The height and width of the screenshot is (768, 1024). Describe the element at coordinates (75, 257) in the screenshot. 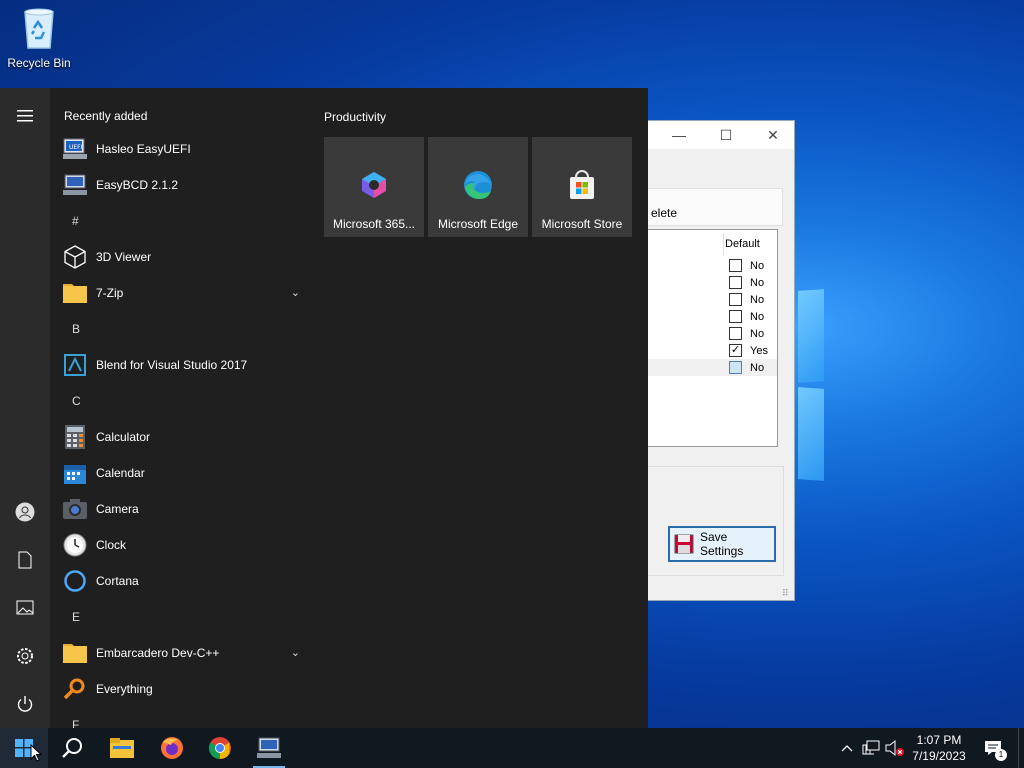

I see `3d-viewer-icon` at that location.